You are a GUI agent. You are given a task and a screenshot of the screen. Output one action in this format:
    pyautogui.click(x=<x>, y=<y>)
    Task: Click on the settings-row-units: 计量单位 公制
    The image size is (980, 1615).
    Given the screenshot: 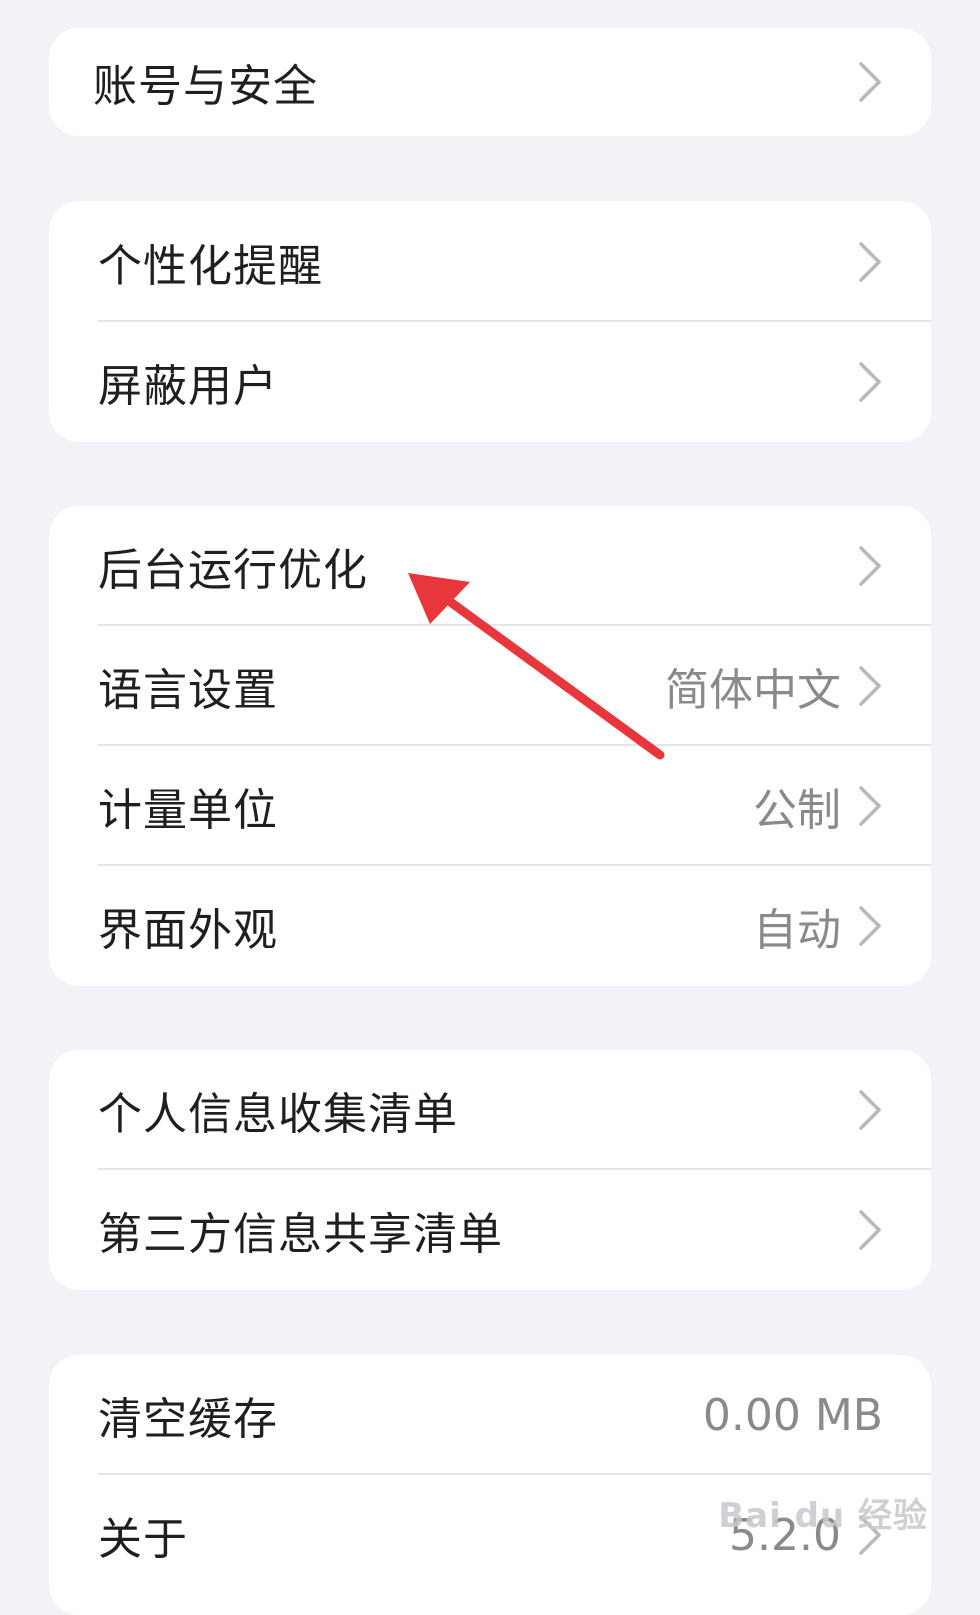 What is the action you would take?
    pyautogui.click(x=490, y=806)
    